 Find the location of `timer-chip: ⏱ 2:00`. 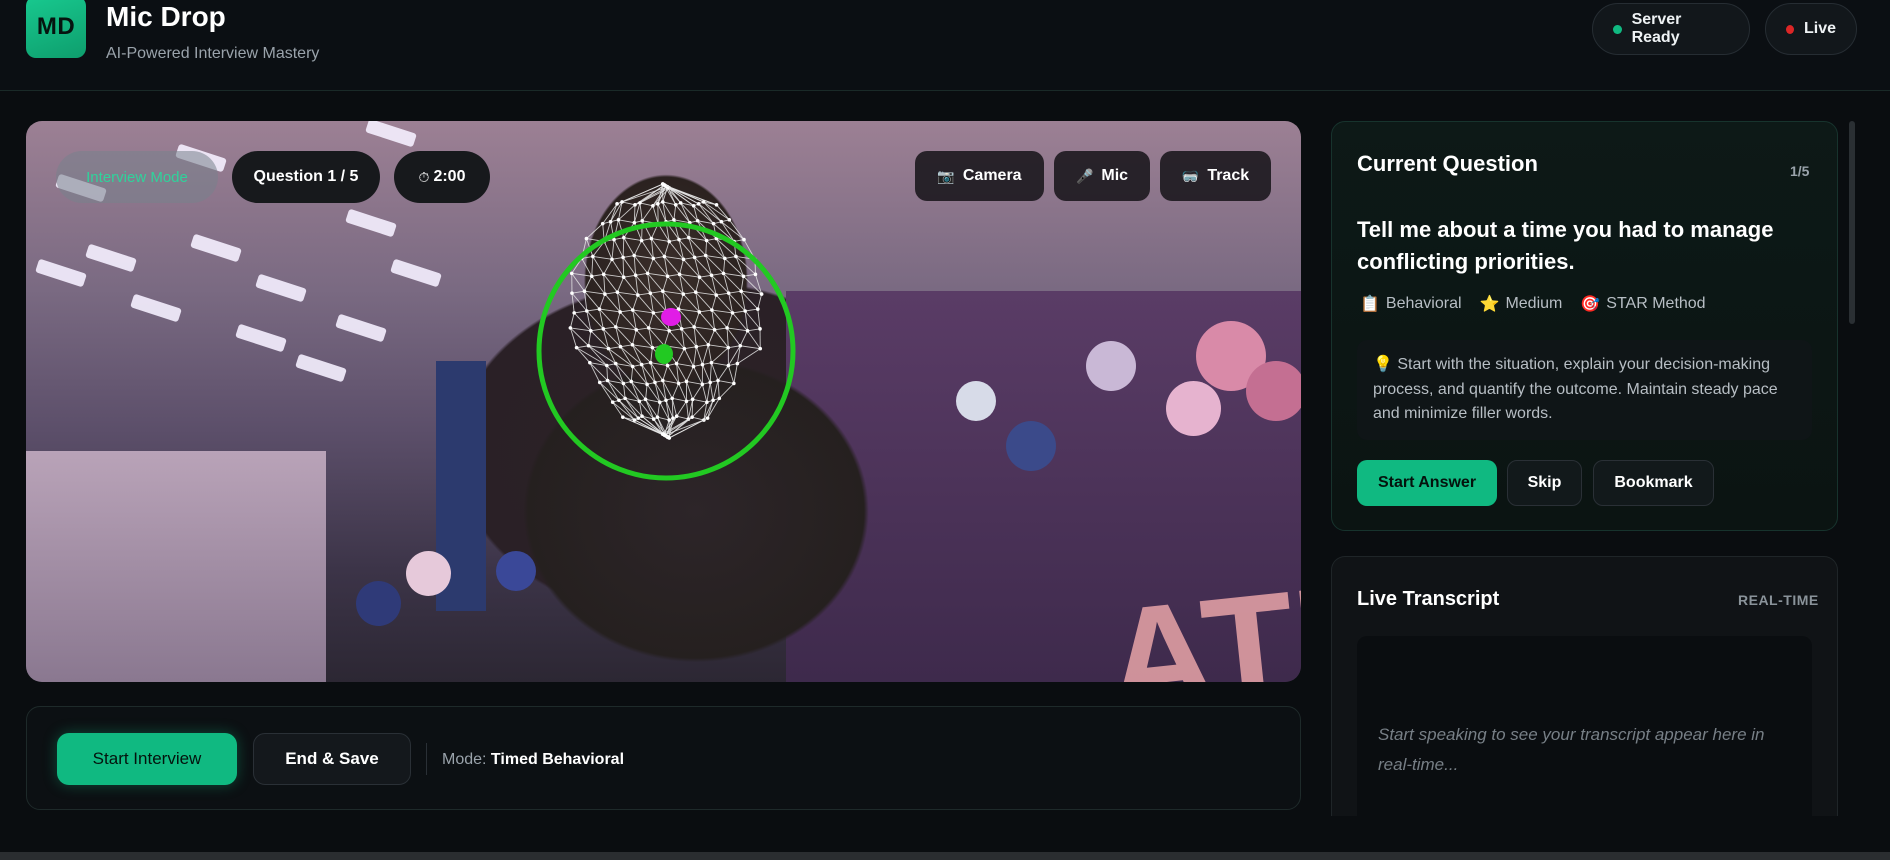

timer-chip: ⏱ 2:00 is located at coordinates (442, 177).